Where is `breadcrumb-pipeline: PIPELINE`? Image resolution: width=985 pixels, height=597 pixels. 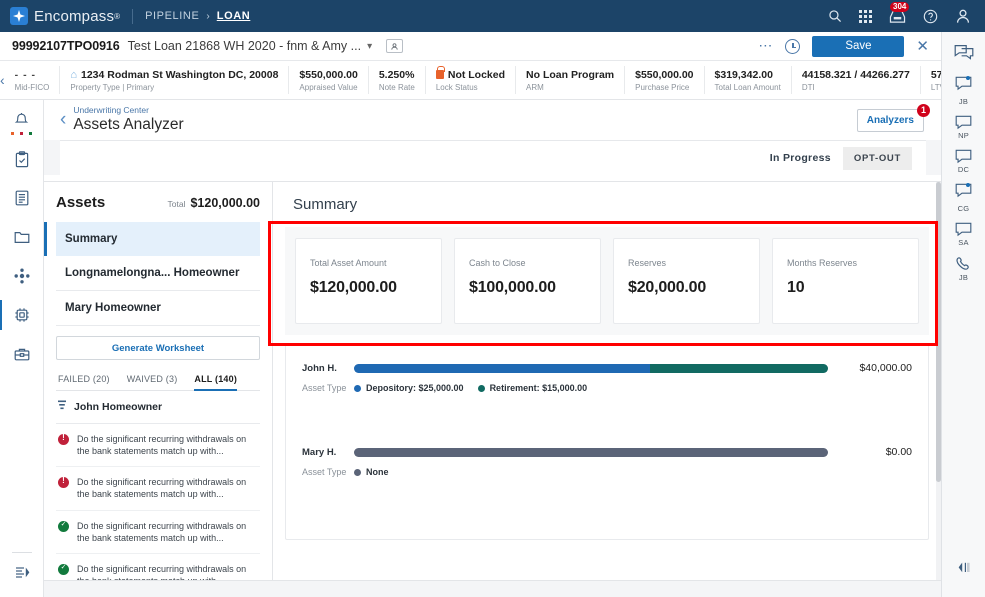
breadcrumb-pipeline: PIPELINE is located at coordinates (172, 16).